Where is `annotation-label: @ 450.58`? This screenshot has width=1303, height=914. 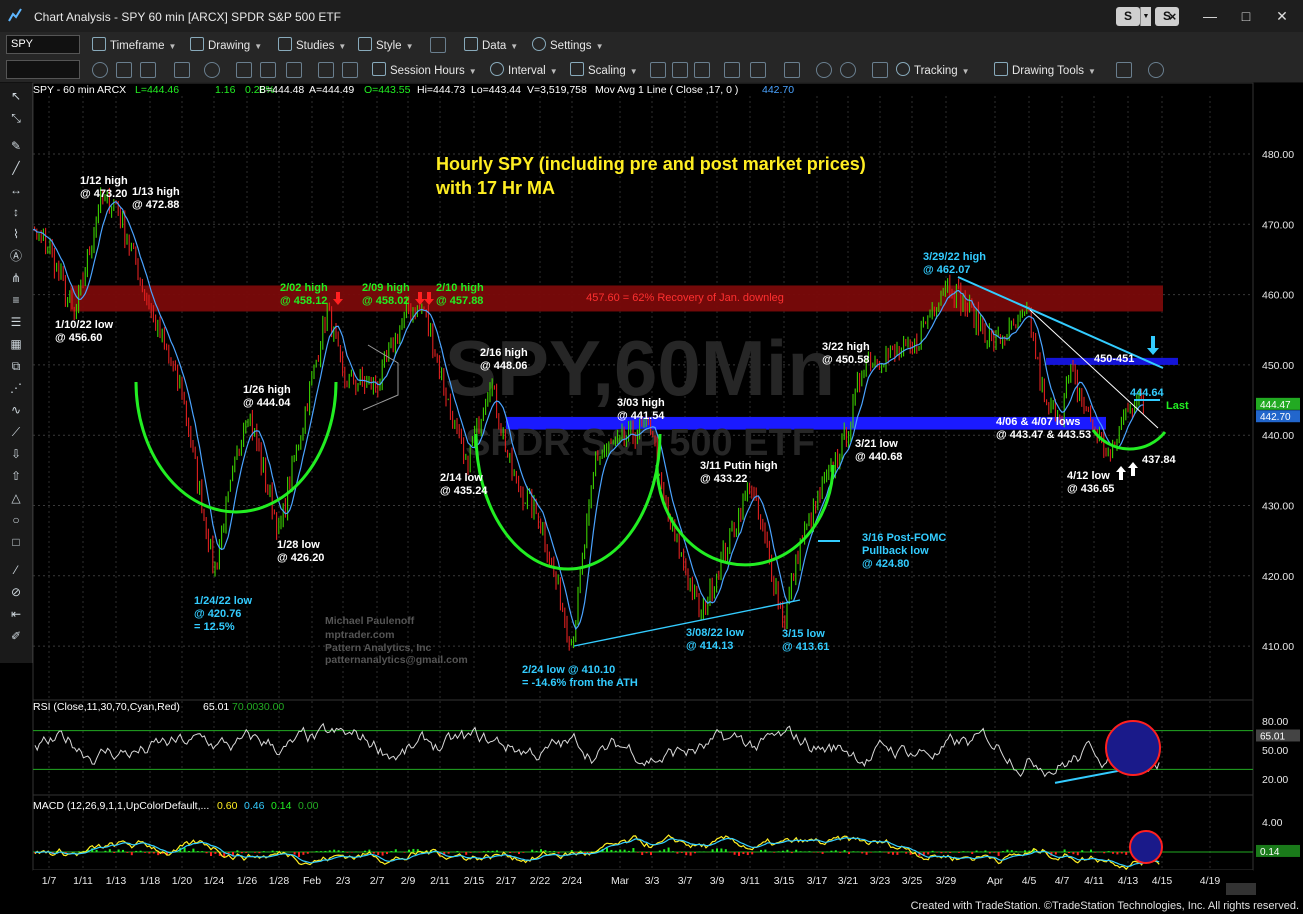 annotation-label: @ 450.58 is located at coordinates (845, 360).